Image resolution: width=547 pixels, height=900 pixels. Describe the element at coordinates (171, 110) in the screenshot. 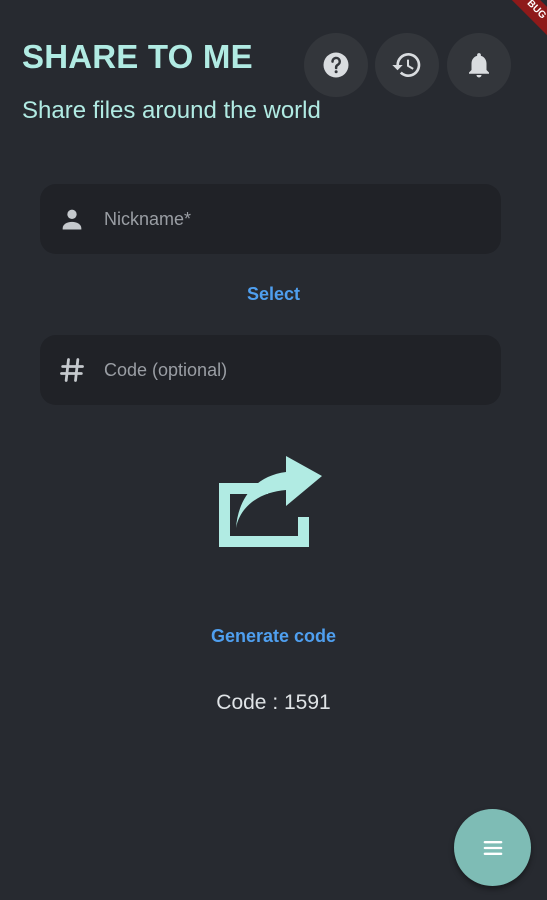

I see `page-subtitle: Share files around the world` at that location.